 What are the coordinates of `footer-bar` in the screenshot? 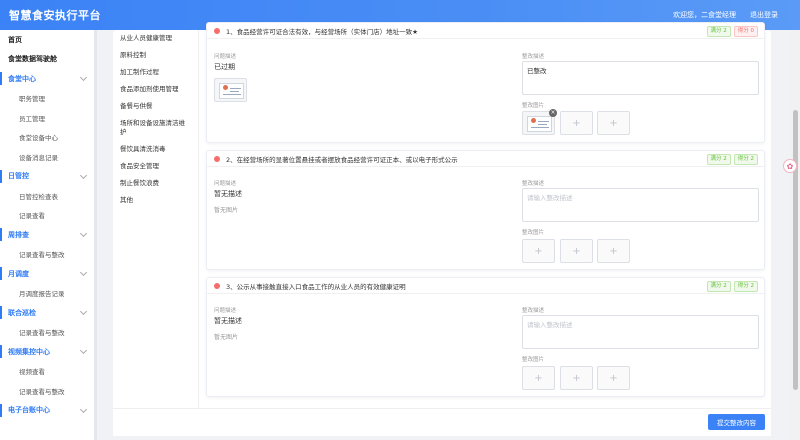 It's located at (442, 422).